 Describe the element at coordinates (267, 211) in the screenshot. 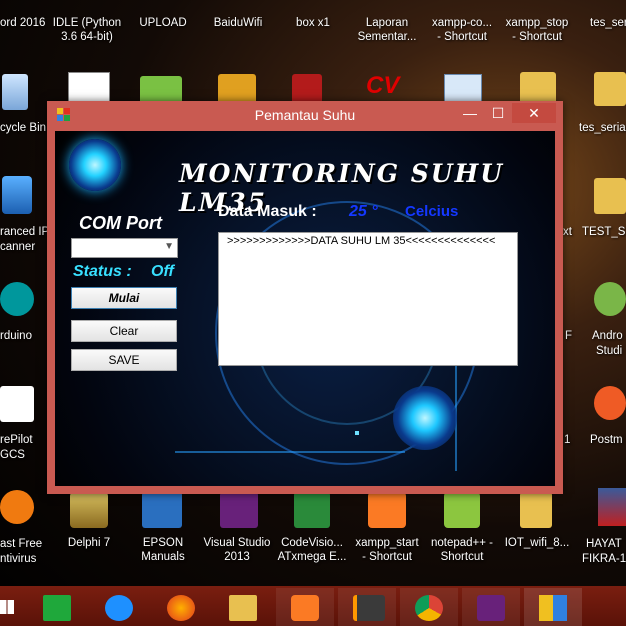

I see `data-masuk-label: Data Masuk :` at that location.